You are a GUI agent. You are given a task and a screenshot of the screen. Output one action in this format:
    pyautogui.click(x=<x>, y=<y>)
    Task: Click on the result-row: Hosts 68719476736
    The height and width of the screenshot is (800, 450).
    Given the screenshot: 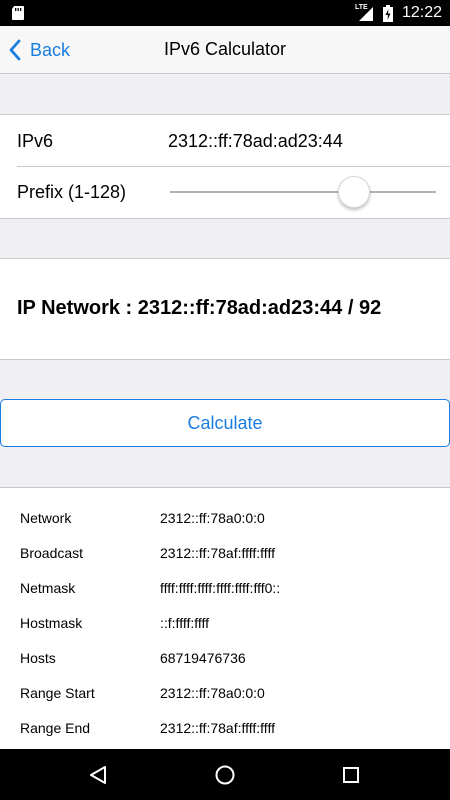 What is the action you would take?
    pyautogui.click(x=225, y=657)
    